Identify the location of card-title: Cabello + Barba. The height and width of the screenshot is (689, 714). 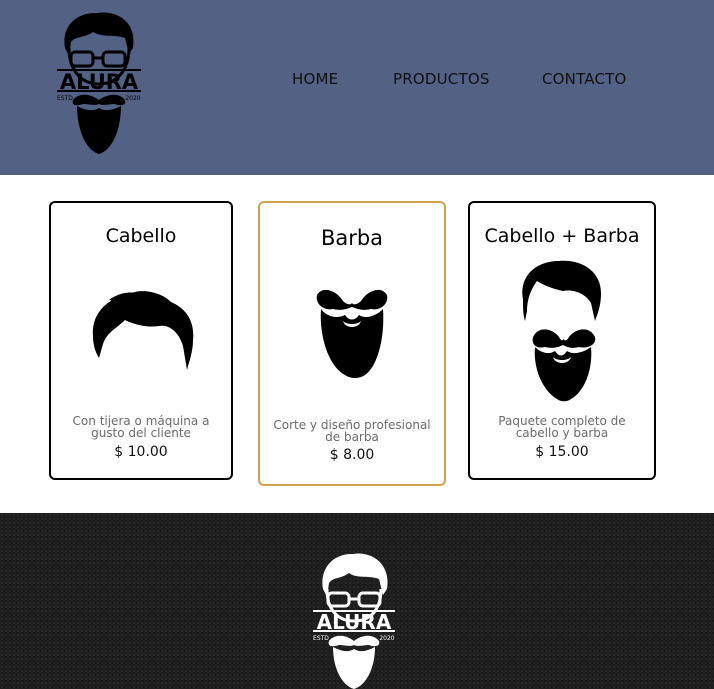
(562, 236).